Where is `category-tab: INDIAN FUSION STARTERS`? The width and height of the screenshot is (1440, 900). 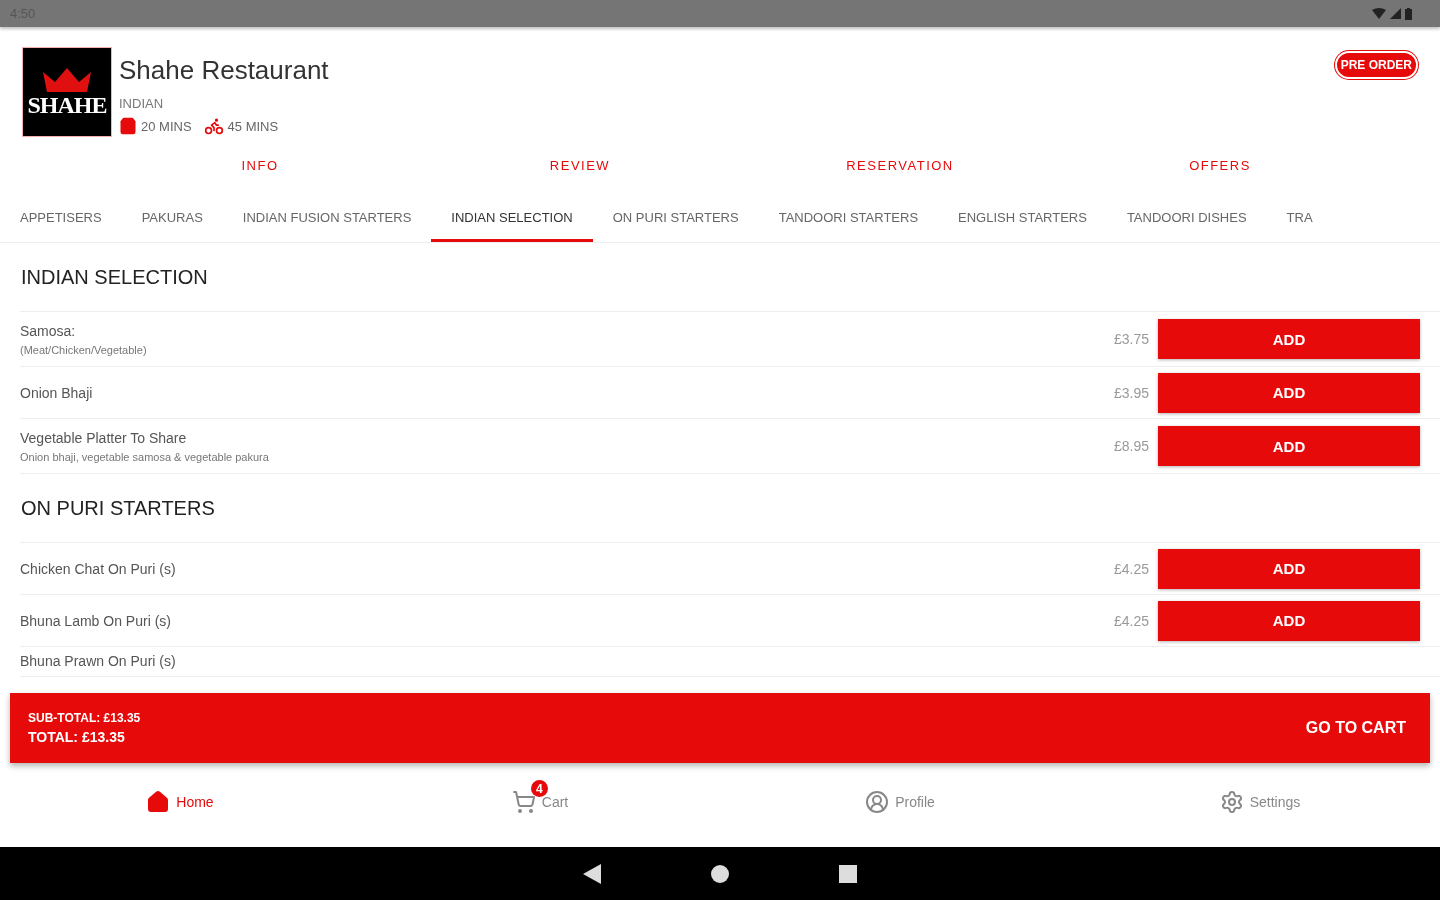 category-tab: INDIAN FUSION STARTERS is located at coordinates (327, 216).